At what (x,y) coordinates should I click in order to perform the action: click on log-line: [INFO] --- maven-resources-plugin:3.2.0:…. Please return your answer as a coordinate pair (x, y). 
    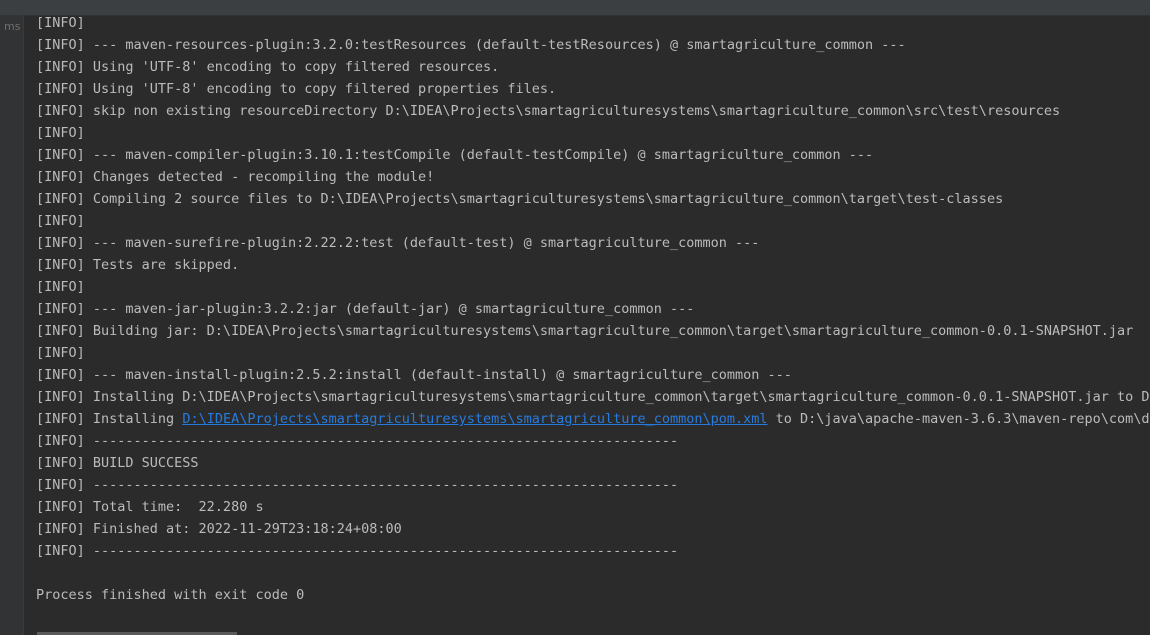
    Looking at the image, I should click on (471, 45).